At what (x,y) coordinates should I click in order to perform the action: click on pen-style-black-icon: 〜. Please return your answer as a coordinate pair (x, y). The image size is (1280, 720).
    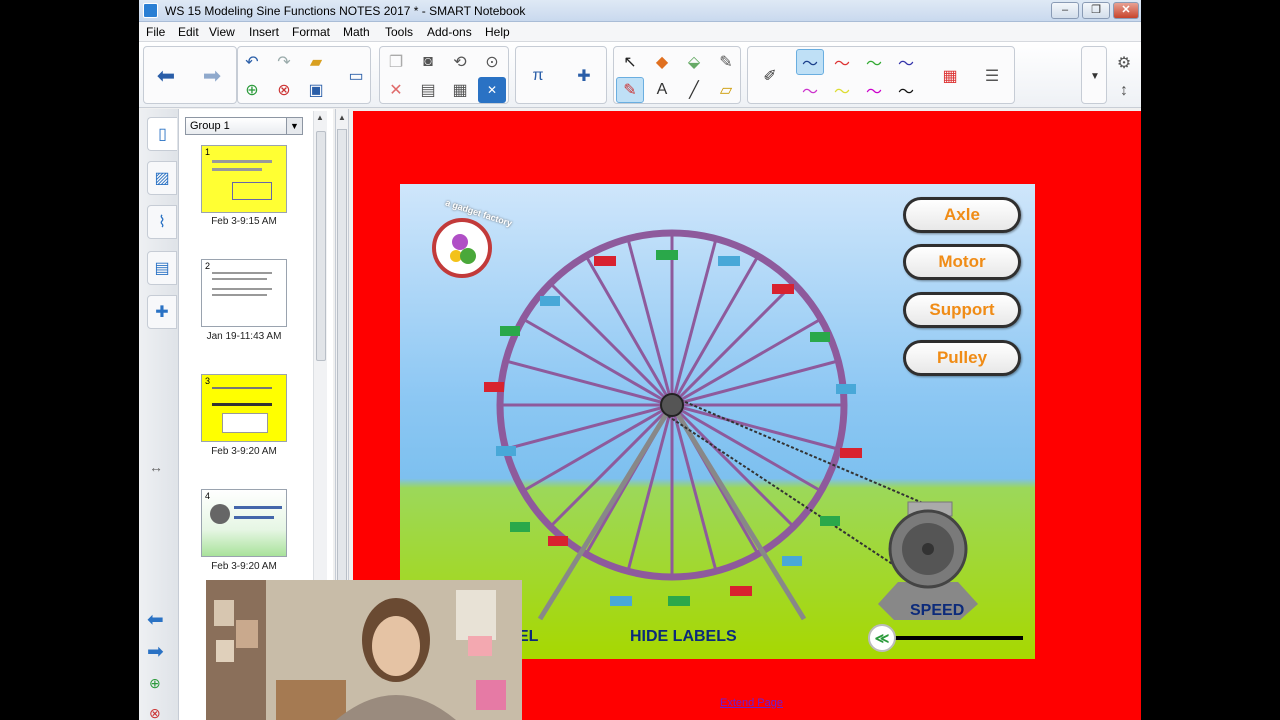
    Looking at the image, I should click on (906, 90).